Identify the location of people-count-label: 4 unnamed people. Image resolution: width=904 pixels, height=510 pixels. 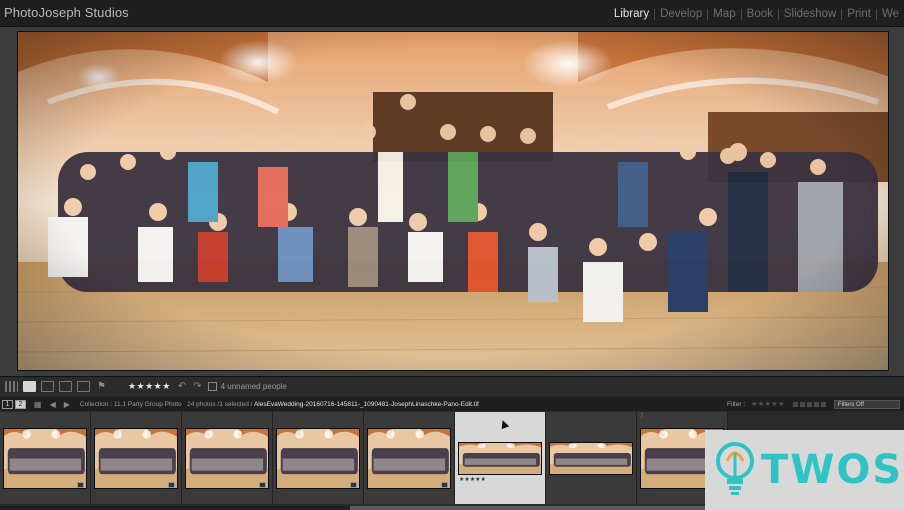
(253, 386).